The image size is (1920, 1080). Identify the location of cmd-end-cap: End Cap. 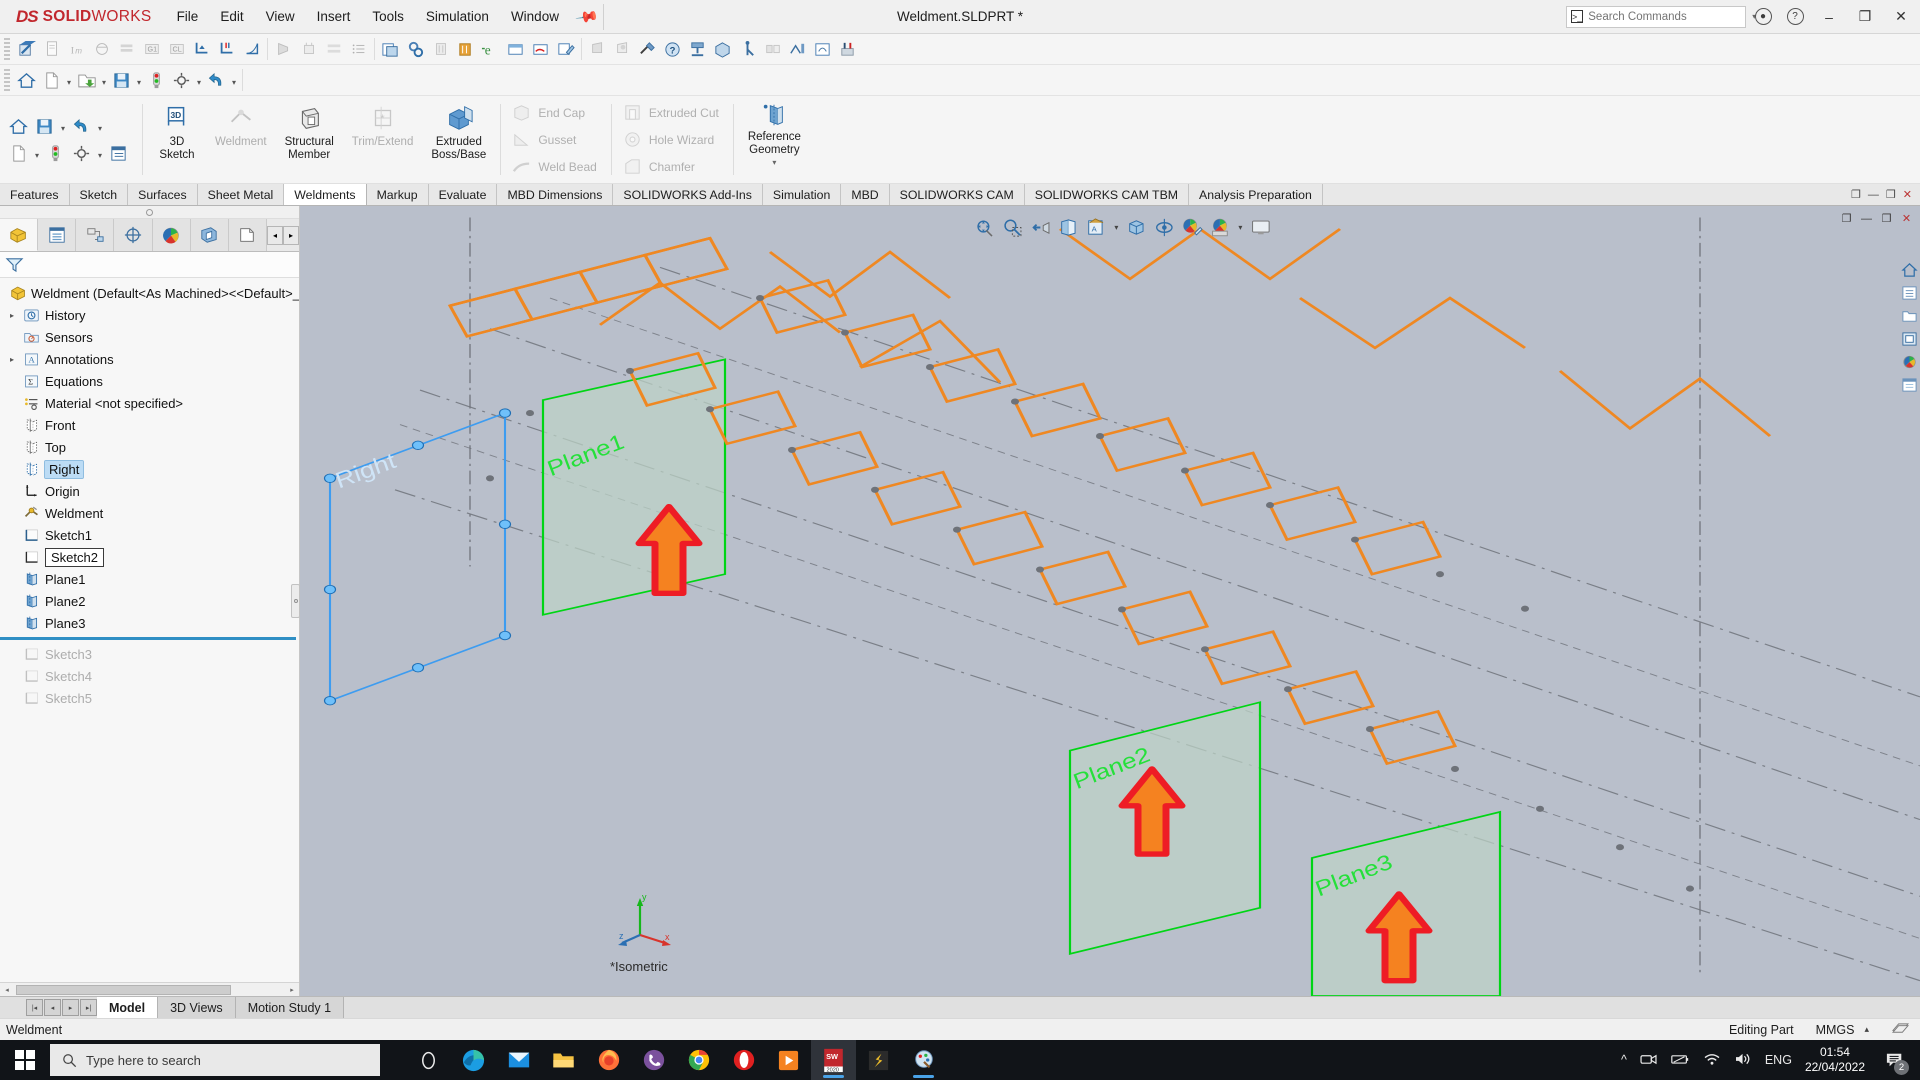
(555, 112).